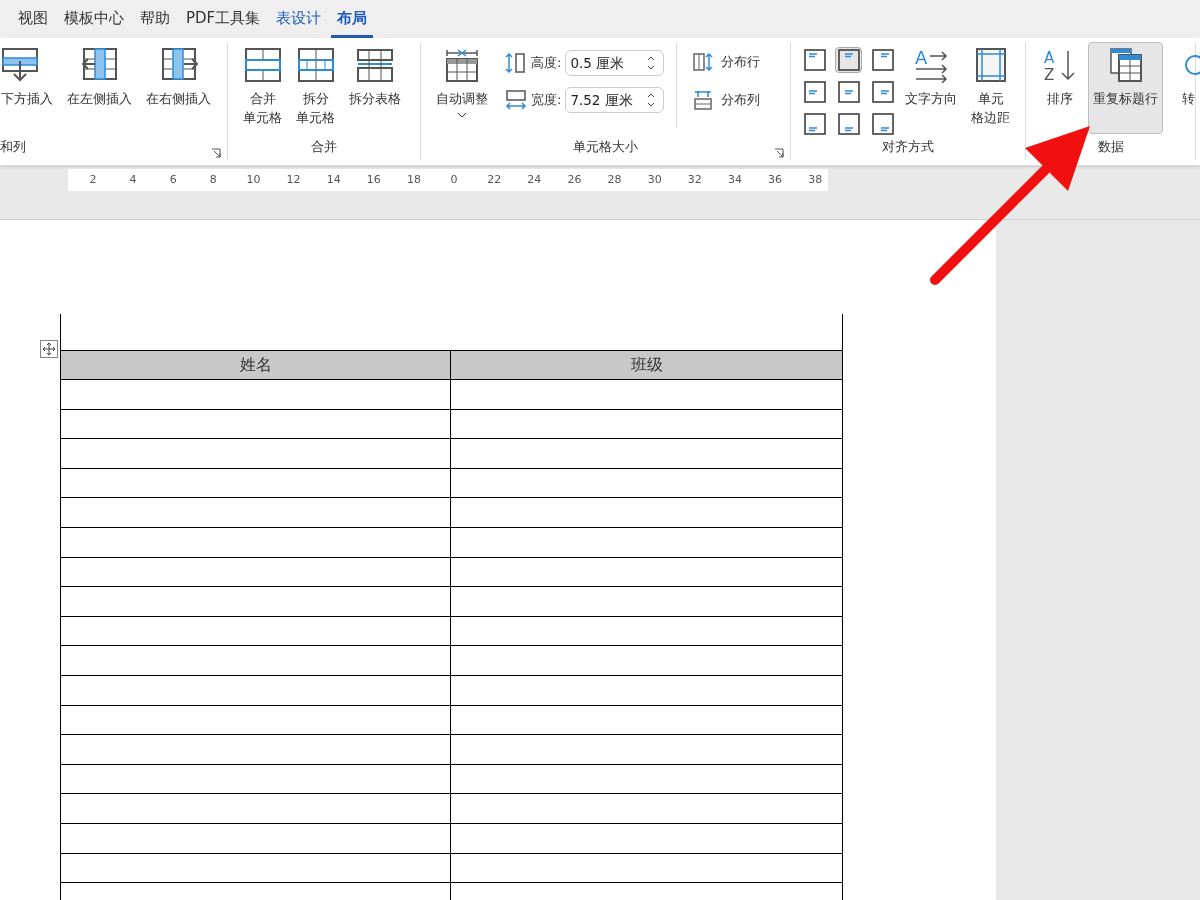 Image resolution: width=1200 pixels, height=900 pixels. I want to click on group-label: 合并, so click(324, 147).